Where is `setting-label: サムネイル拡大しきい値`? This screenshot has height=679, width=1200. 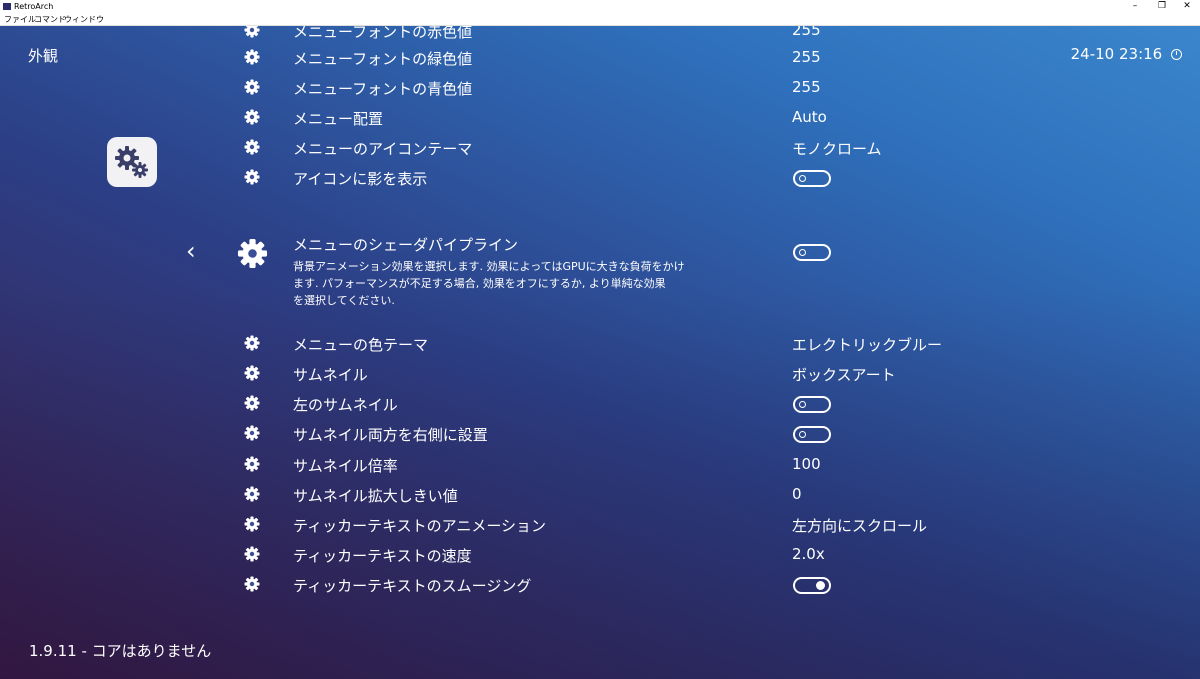 setting-label: サムネイル拡大しきい値 is located at coordinates (375, 496).